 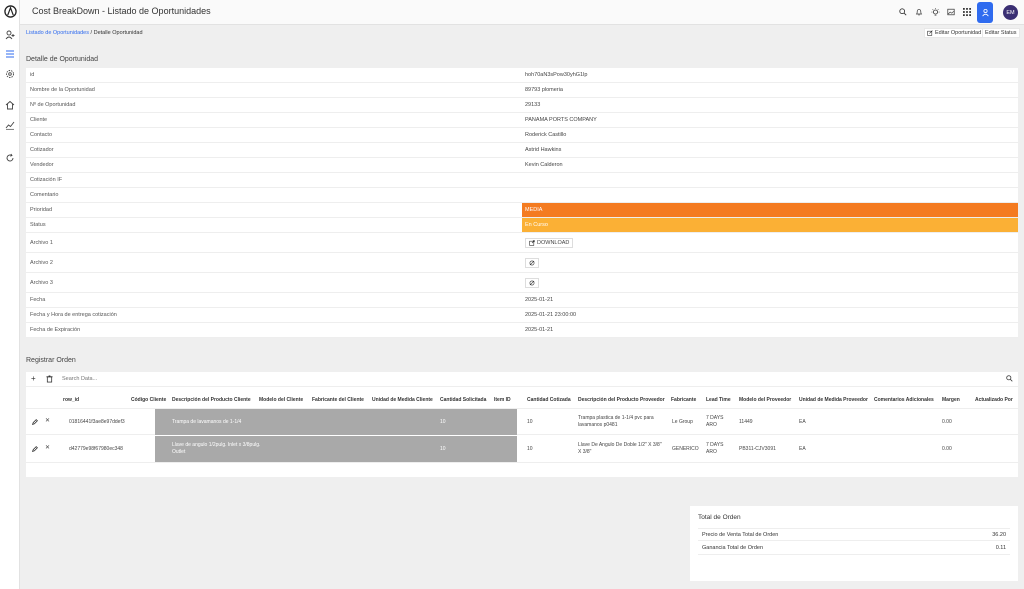 What do you see at coordinates (522, 135) in the screenshot?
I see `detail-row-contacto: Contacto Roderick Castillo` at bounding box center [522, 135].